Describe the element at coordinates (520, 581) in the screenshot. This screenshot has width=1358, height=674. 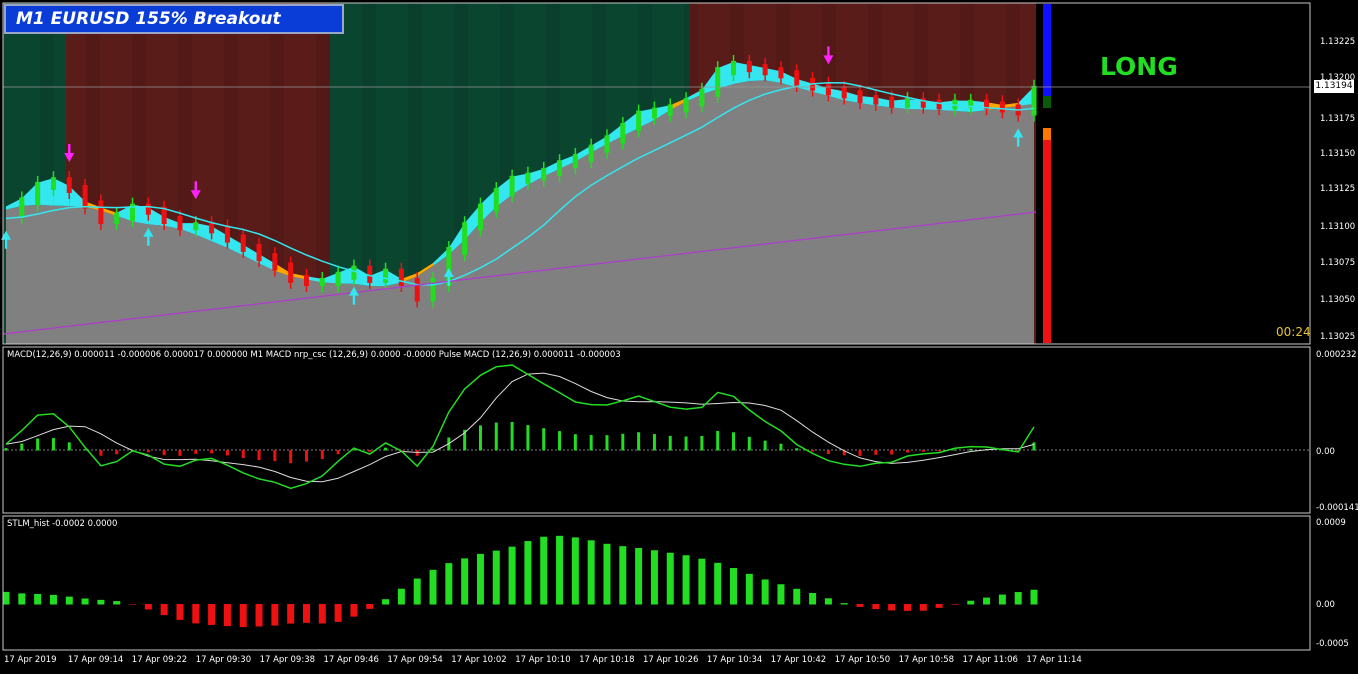
I see `stlm-panel-plot` at that location.